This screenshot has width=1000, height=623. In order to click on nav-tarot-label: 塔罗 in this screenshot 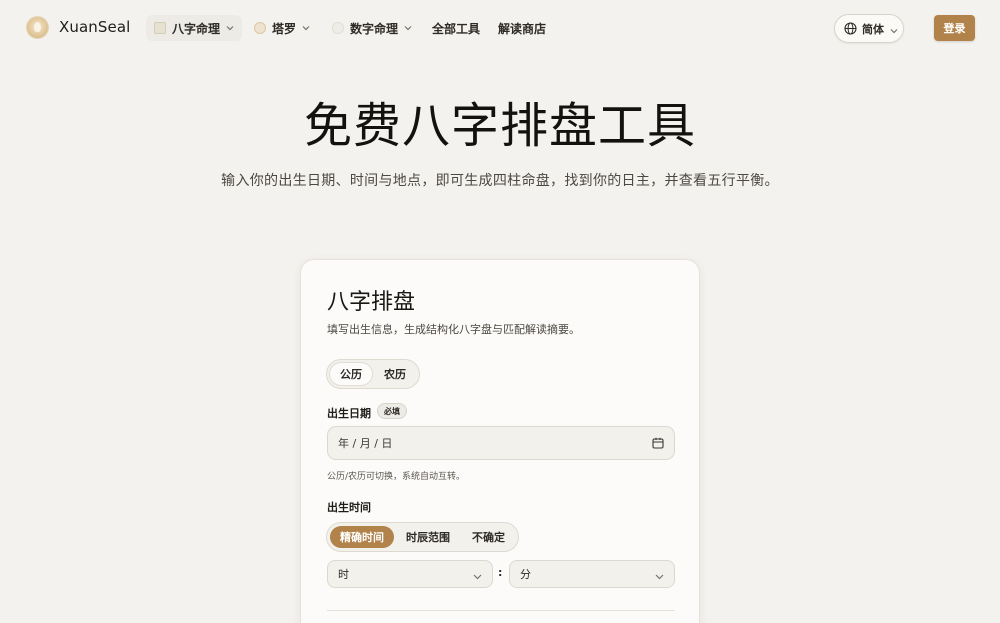, I will do `click(284, 28)`.